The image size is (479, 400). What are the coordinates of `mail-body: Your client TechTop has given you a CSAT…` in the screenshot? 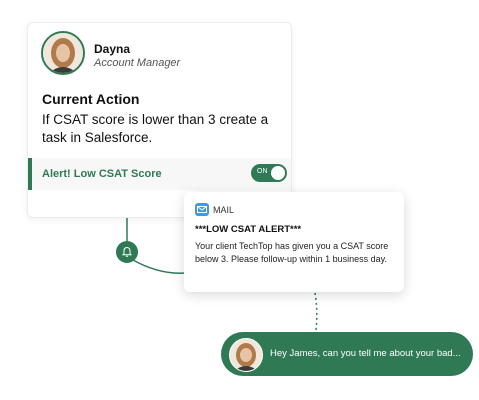 It's located at (292, 252).